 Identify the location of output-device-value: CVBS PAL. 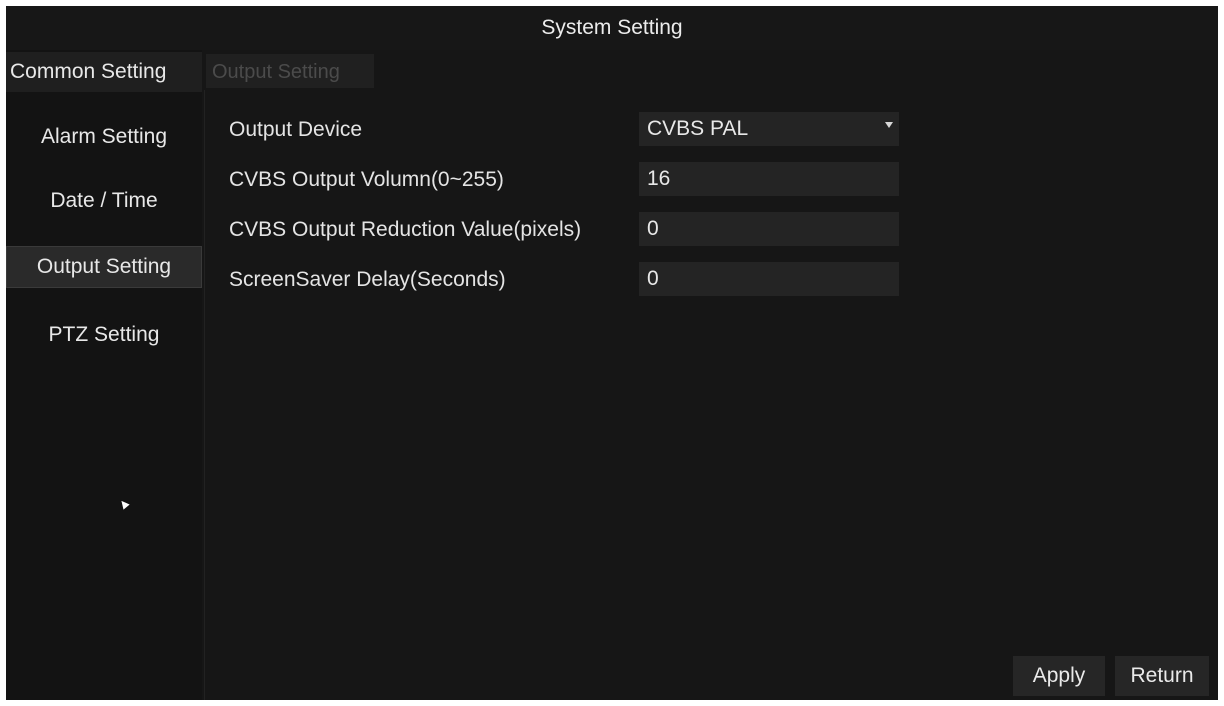
(698, 128).